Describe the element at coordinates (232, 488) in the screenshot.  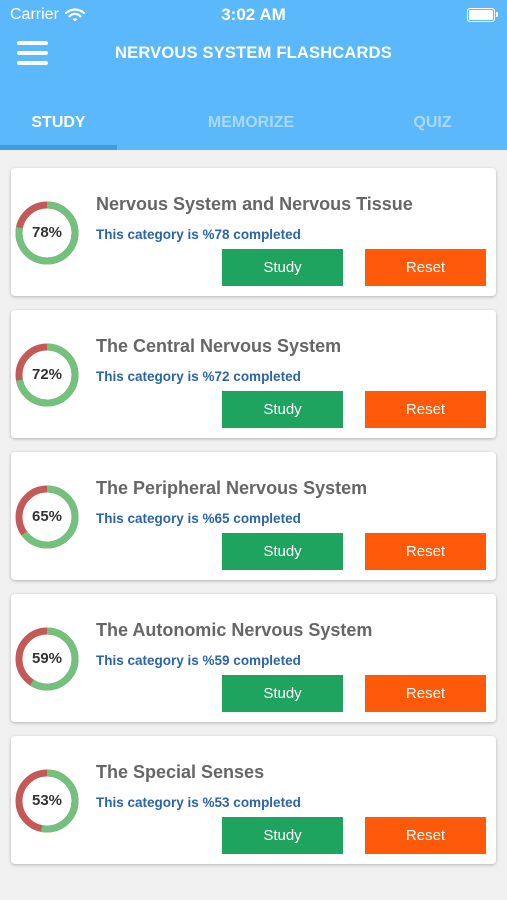
I see `category-title: The Peripheral Nervous System` at that location.